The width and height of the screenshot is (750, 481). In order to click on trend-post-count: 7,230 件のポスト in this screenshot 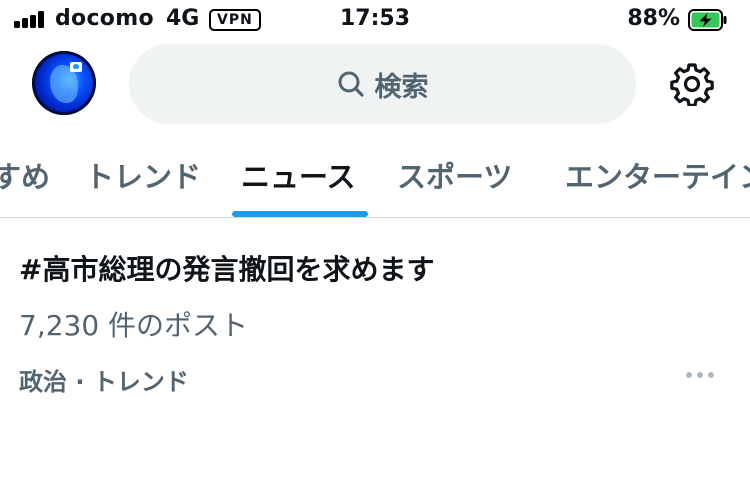, I will do `click(134, 325)`.